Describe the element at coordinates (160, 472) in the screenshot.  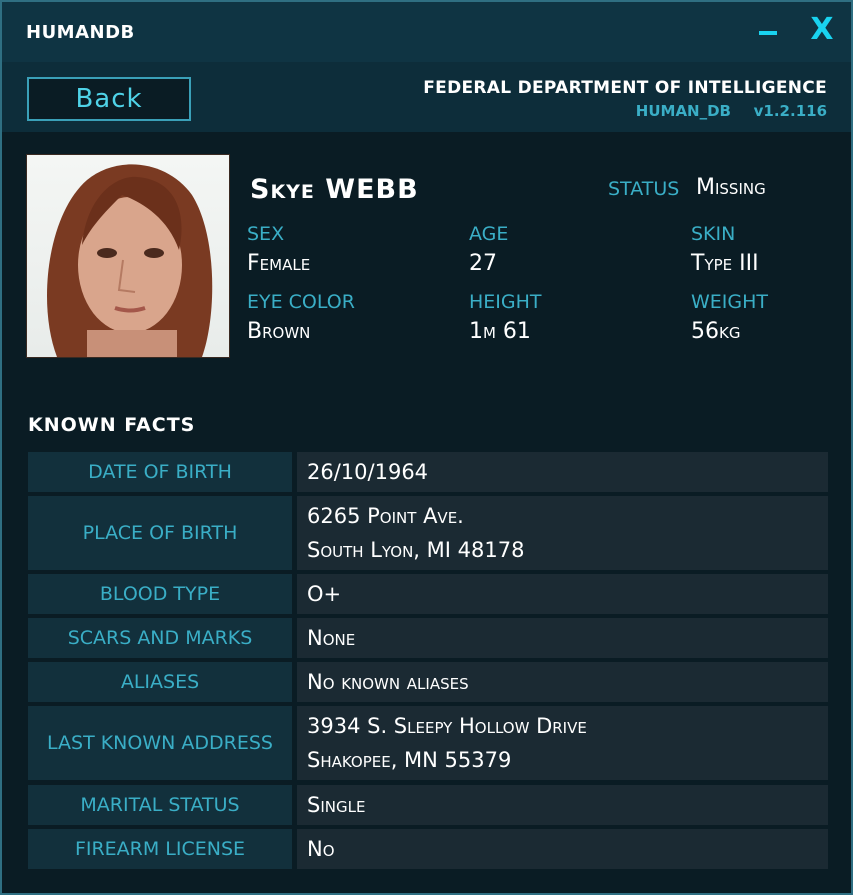
I see `fact-key: DATE OF BIRTH` at that location.